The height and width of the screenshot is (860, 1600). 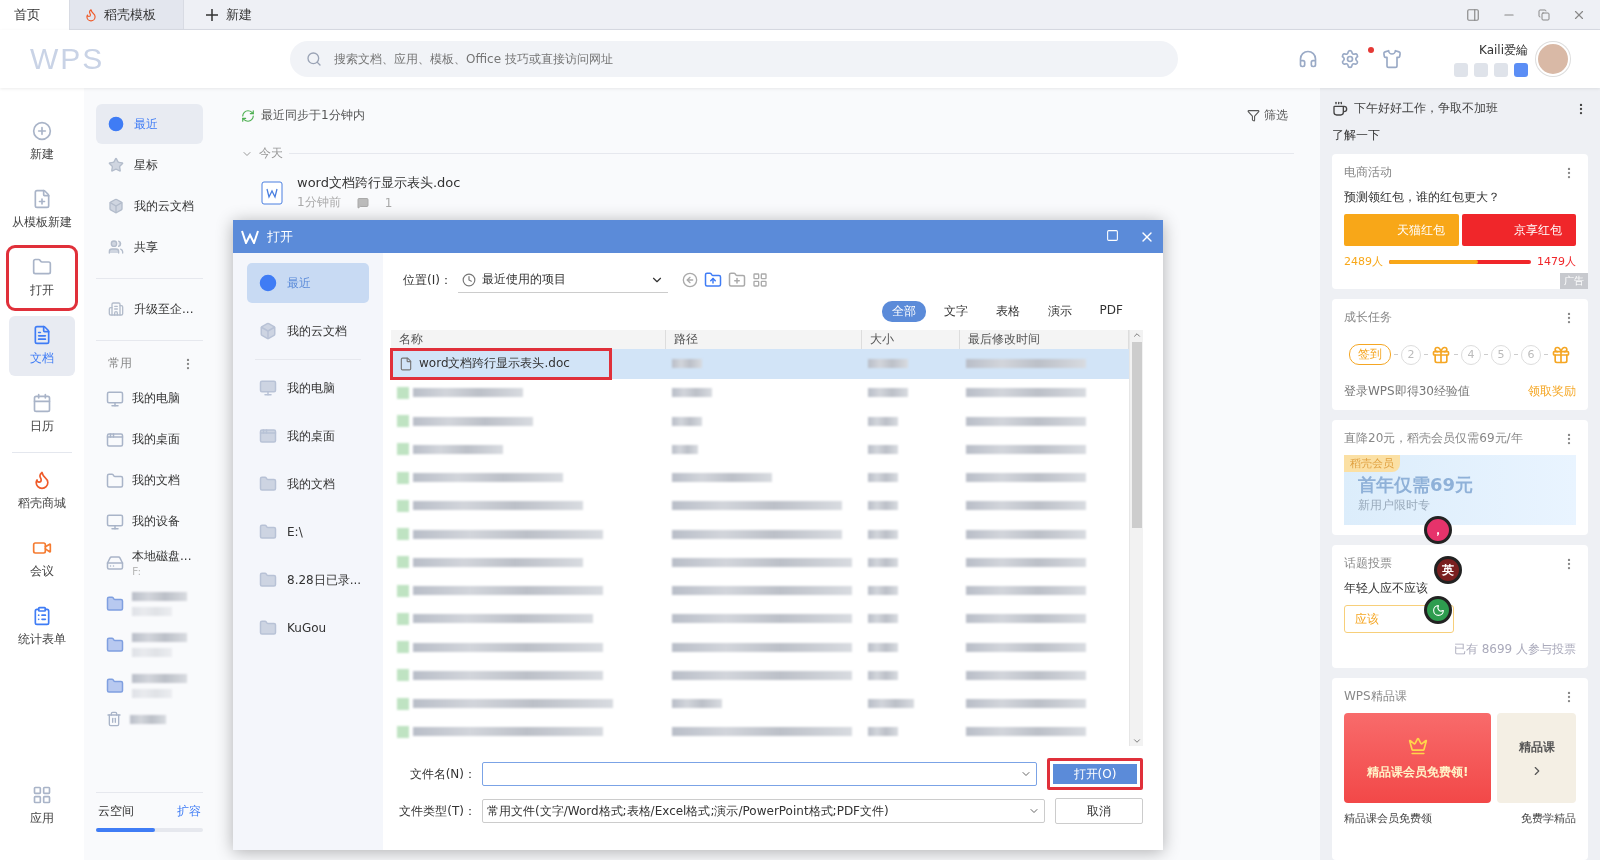 What do you see at coordinates (528, 339) in the screenshot?
I see `column-header: 名称` at bounding box center [528, 339].